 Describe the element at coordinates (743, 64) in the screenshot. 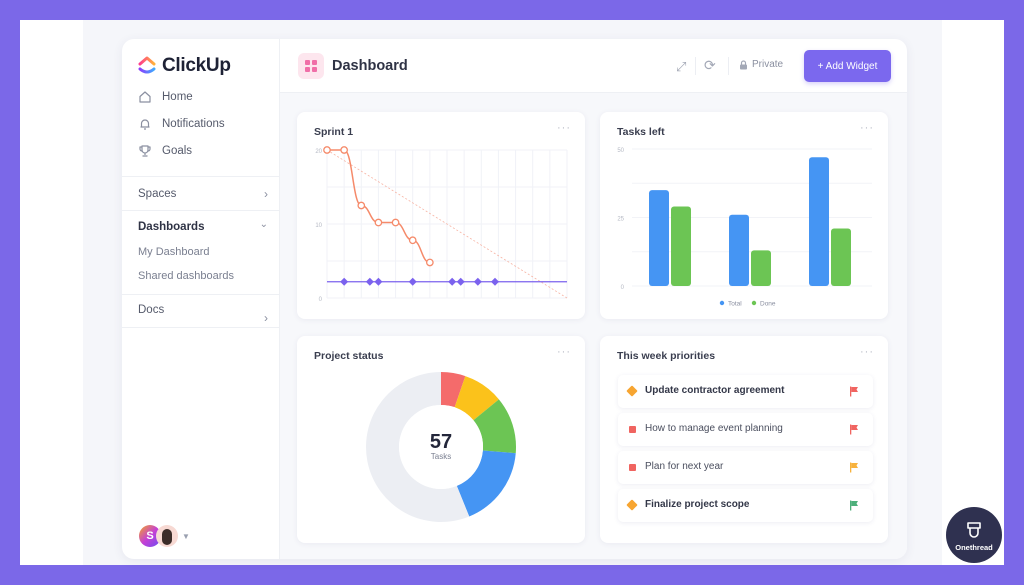

I see `lock-icon` at that location.